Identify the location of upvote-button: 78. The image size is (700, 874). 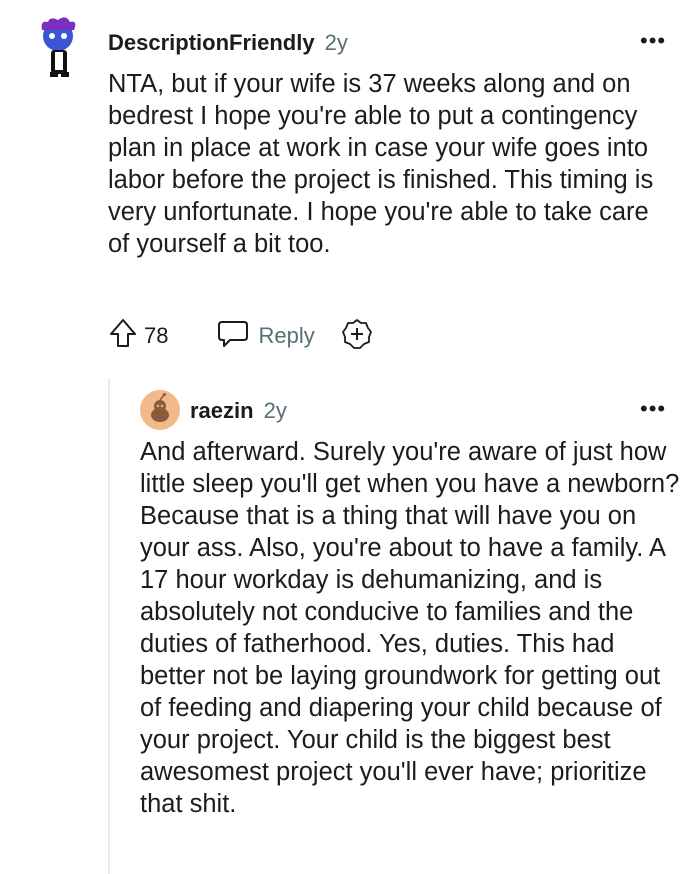
(138, 336).